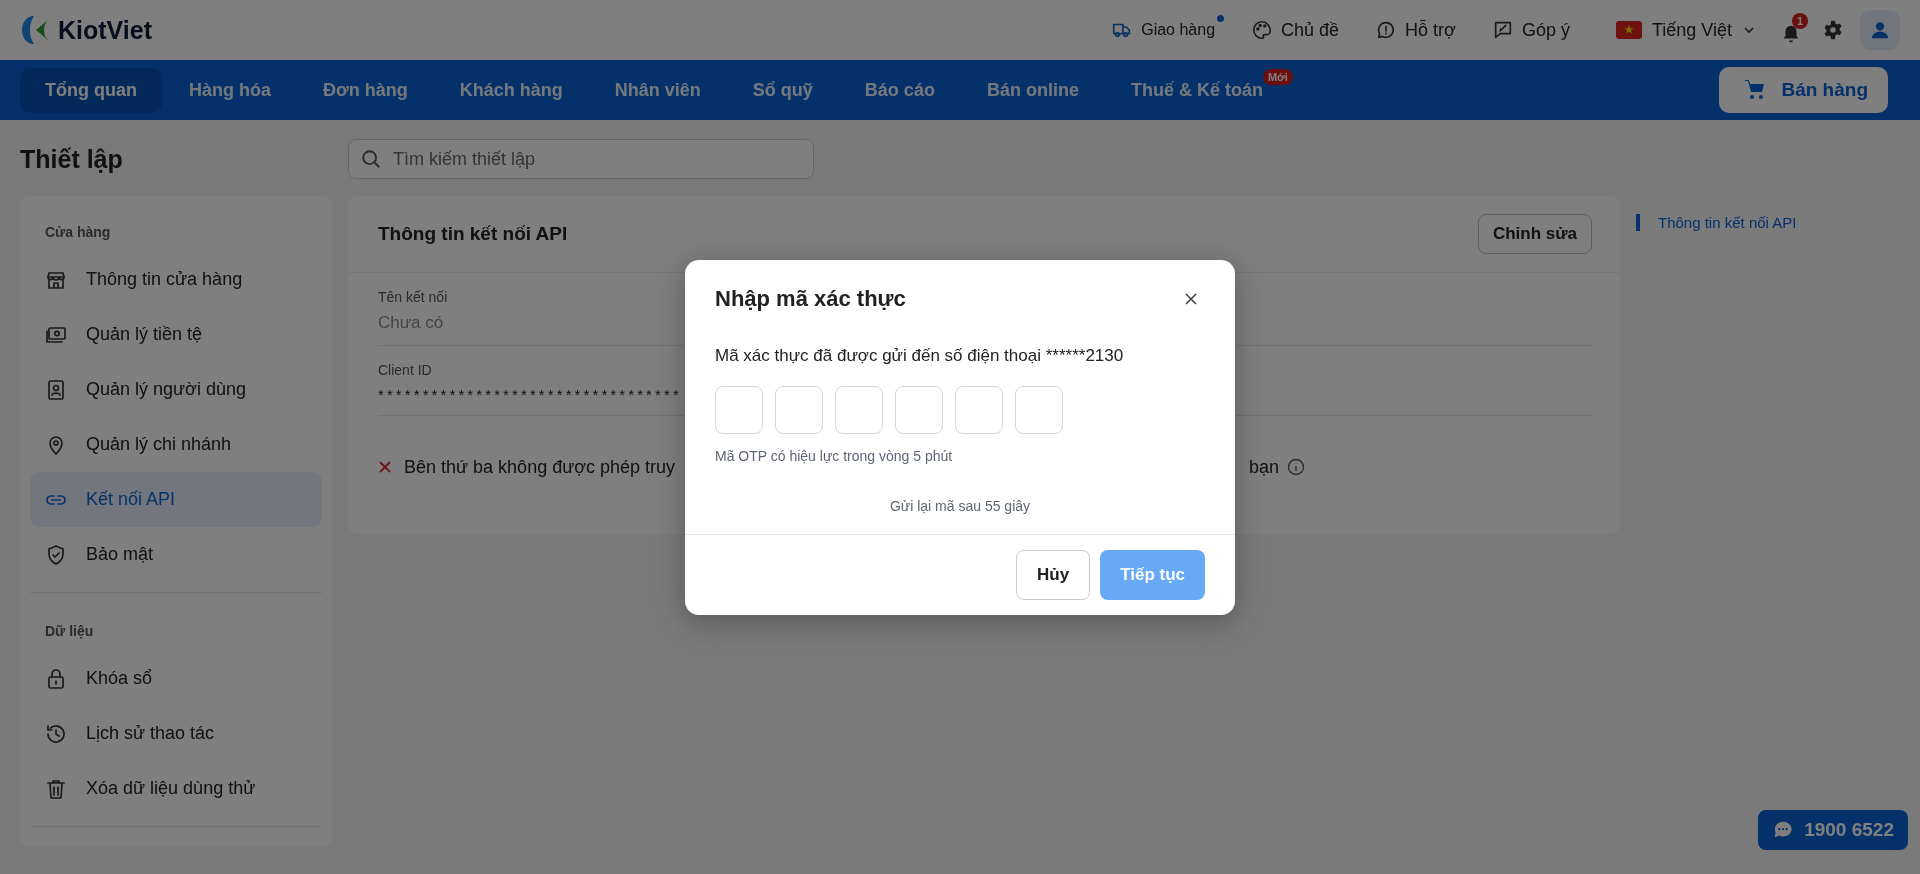  I want to click on sell-button: Bán hàng, so click(1803, 90).